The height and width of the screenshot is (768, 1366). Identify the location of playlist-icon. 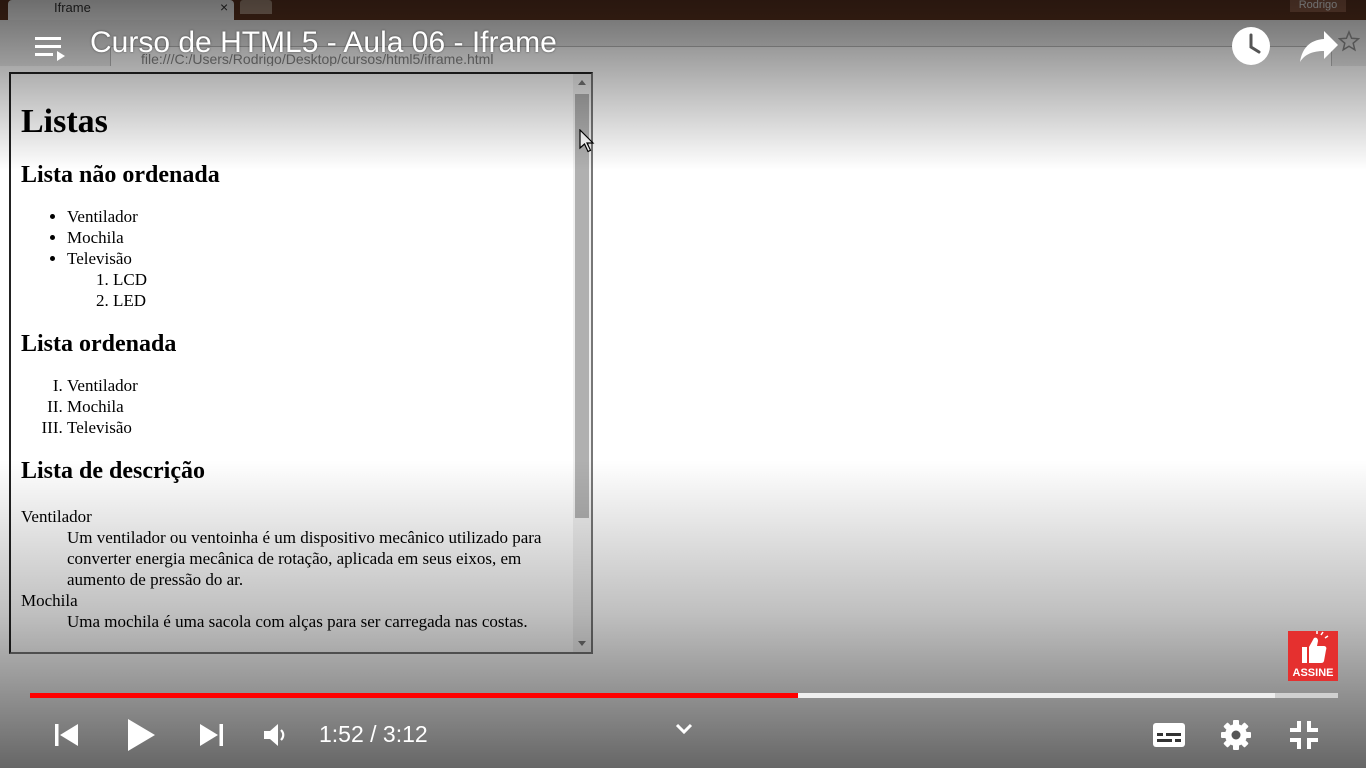
(52, 48).